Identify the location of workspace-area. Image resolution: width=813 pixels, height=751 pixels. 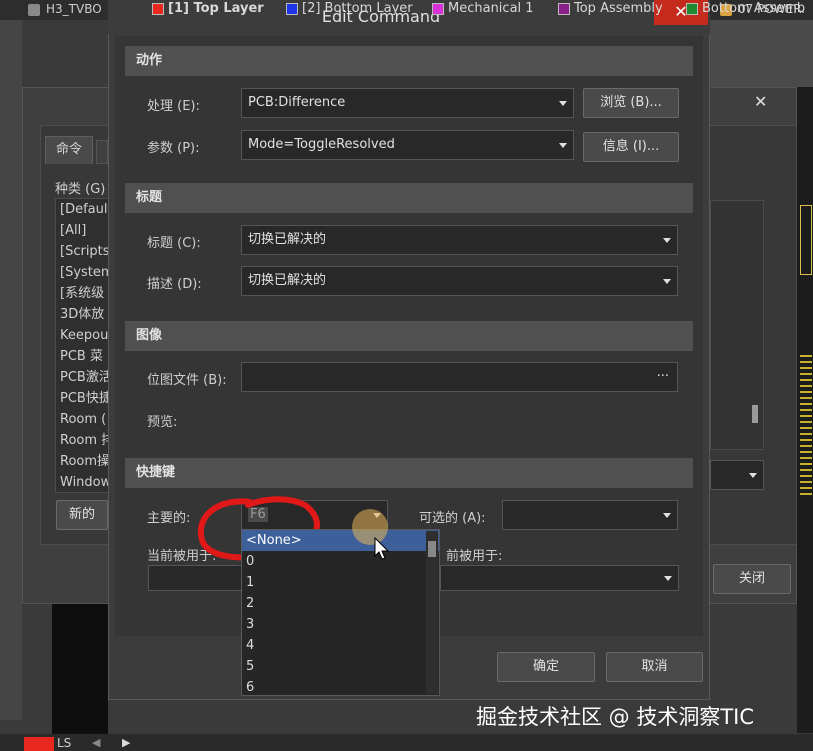
(761, 53).